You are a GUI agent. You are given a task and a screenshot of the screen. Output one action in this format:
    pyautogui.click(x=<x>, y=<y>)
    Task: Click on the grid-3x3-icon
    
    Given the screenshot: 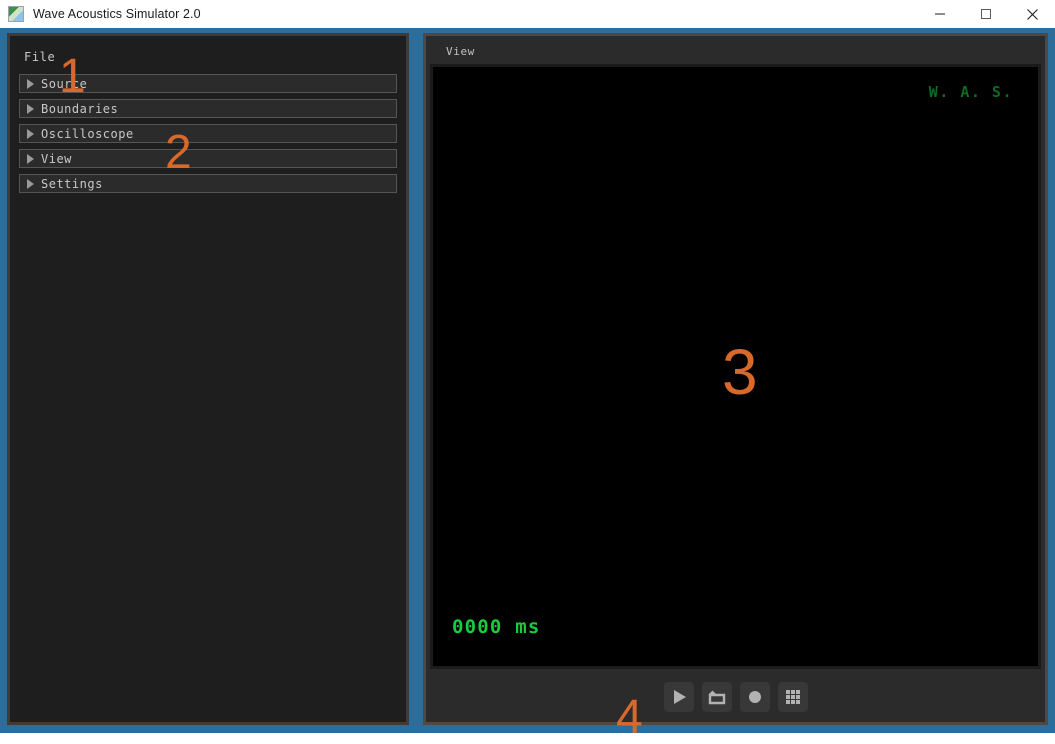 What is the action you would take?
    pyautogui.click(x=792, y=697)
    